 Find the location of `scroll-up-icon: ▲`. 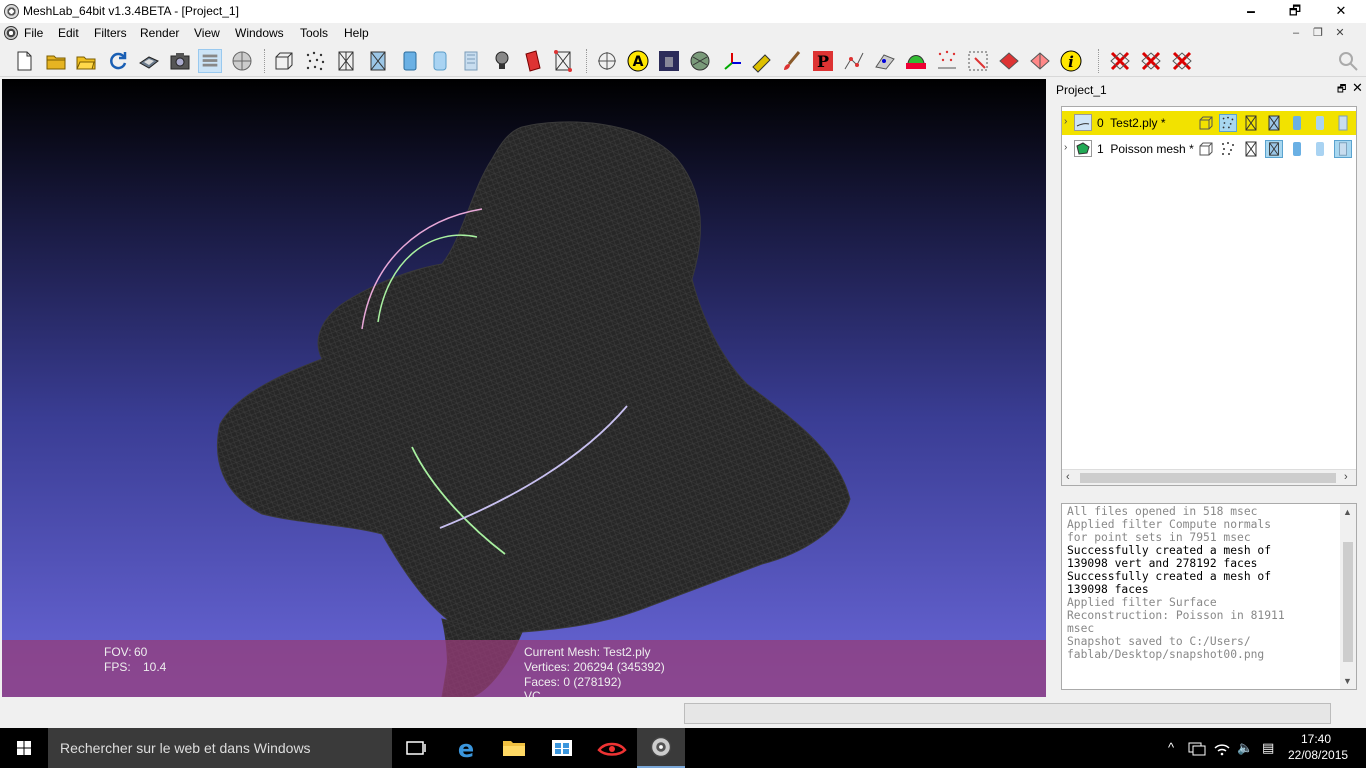

scroll-up-icon: ▲ is located at coordinates (1347, 512).